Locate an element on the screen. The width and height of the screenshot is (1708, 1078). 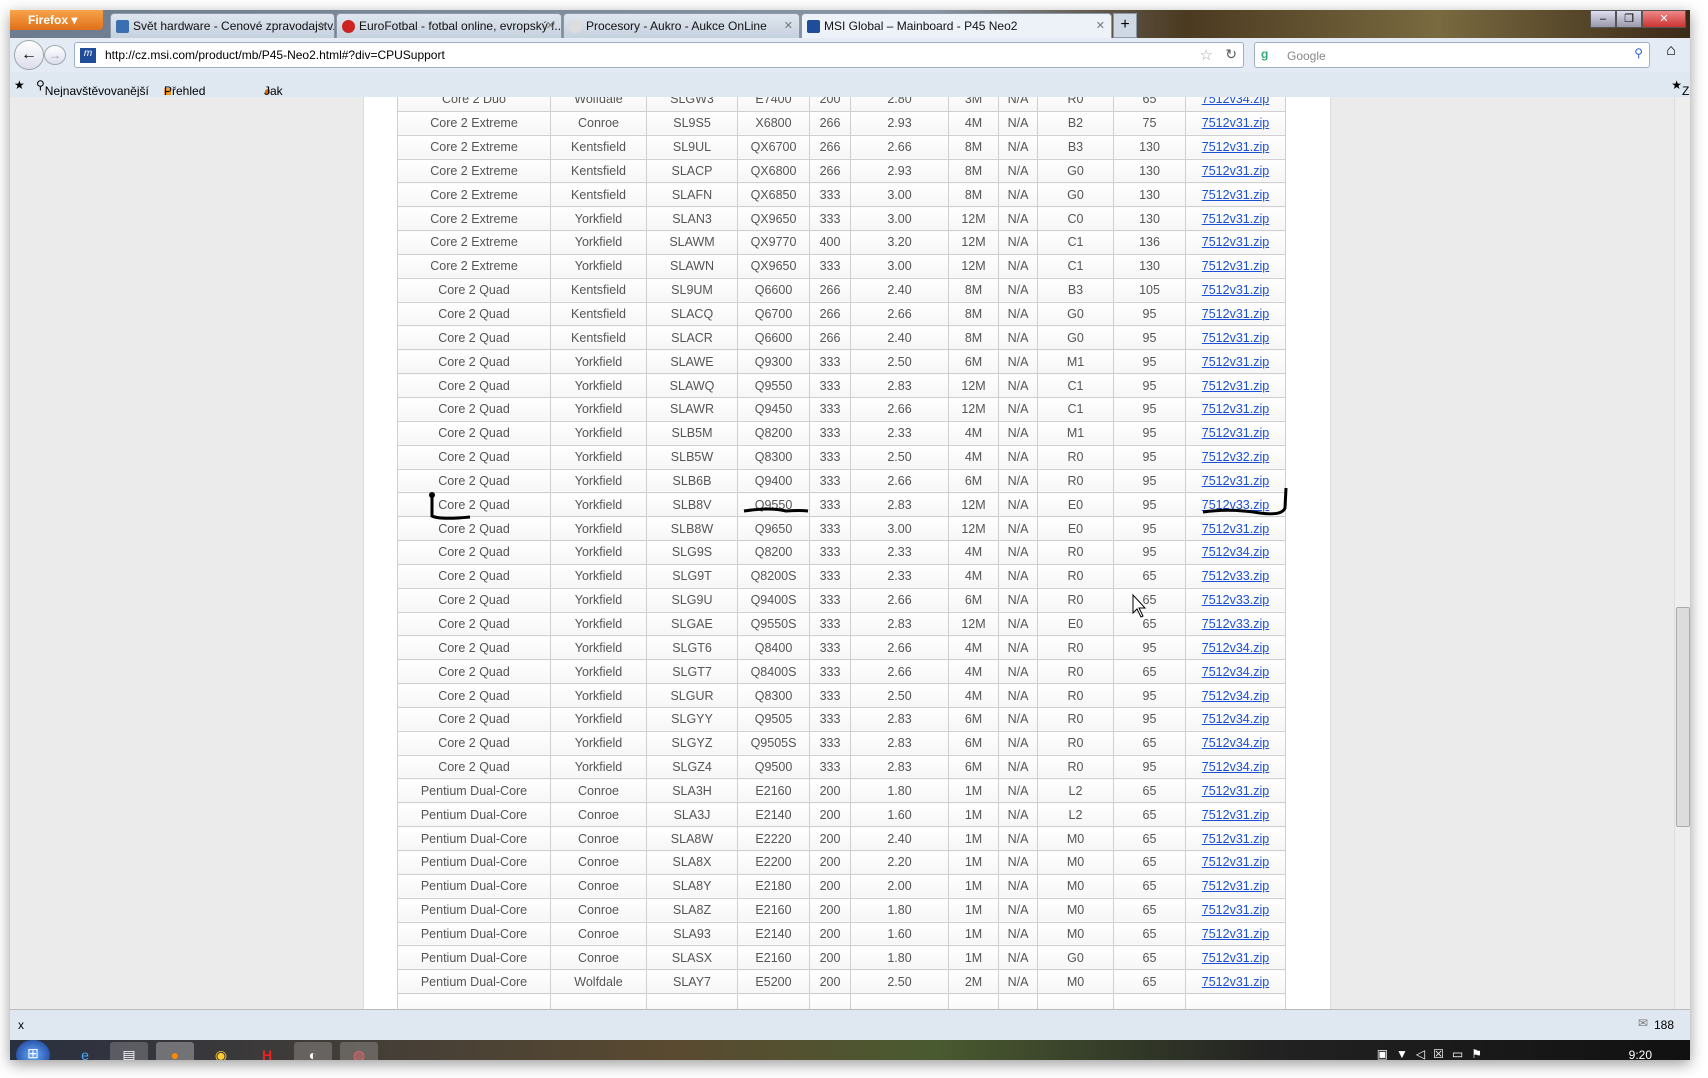
cell-bios: 7512v32.zip is located at coordinates (1235, 457).